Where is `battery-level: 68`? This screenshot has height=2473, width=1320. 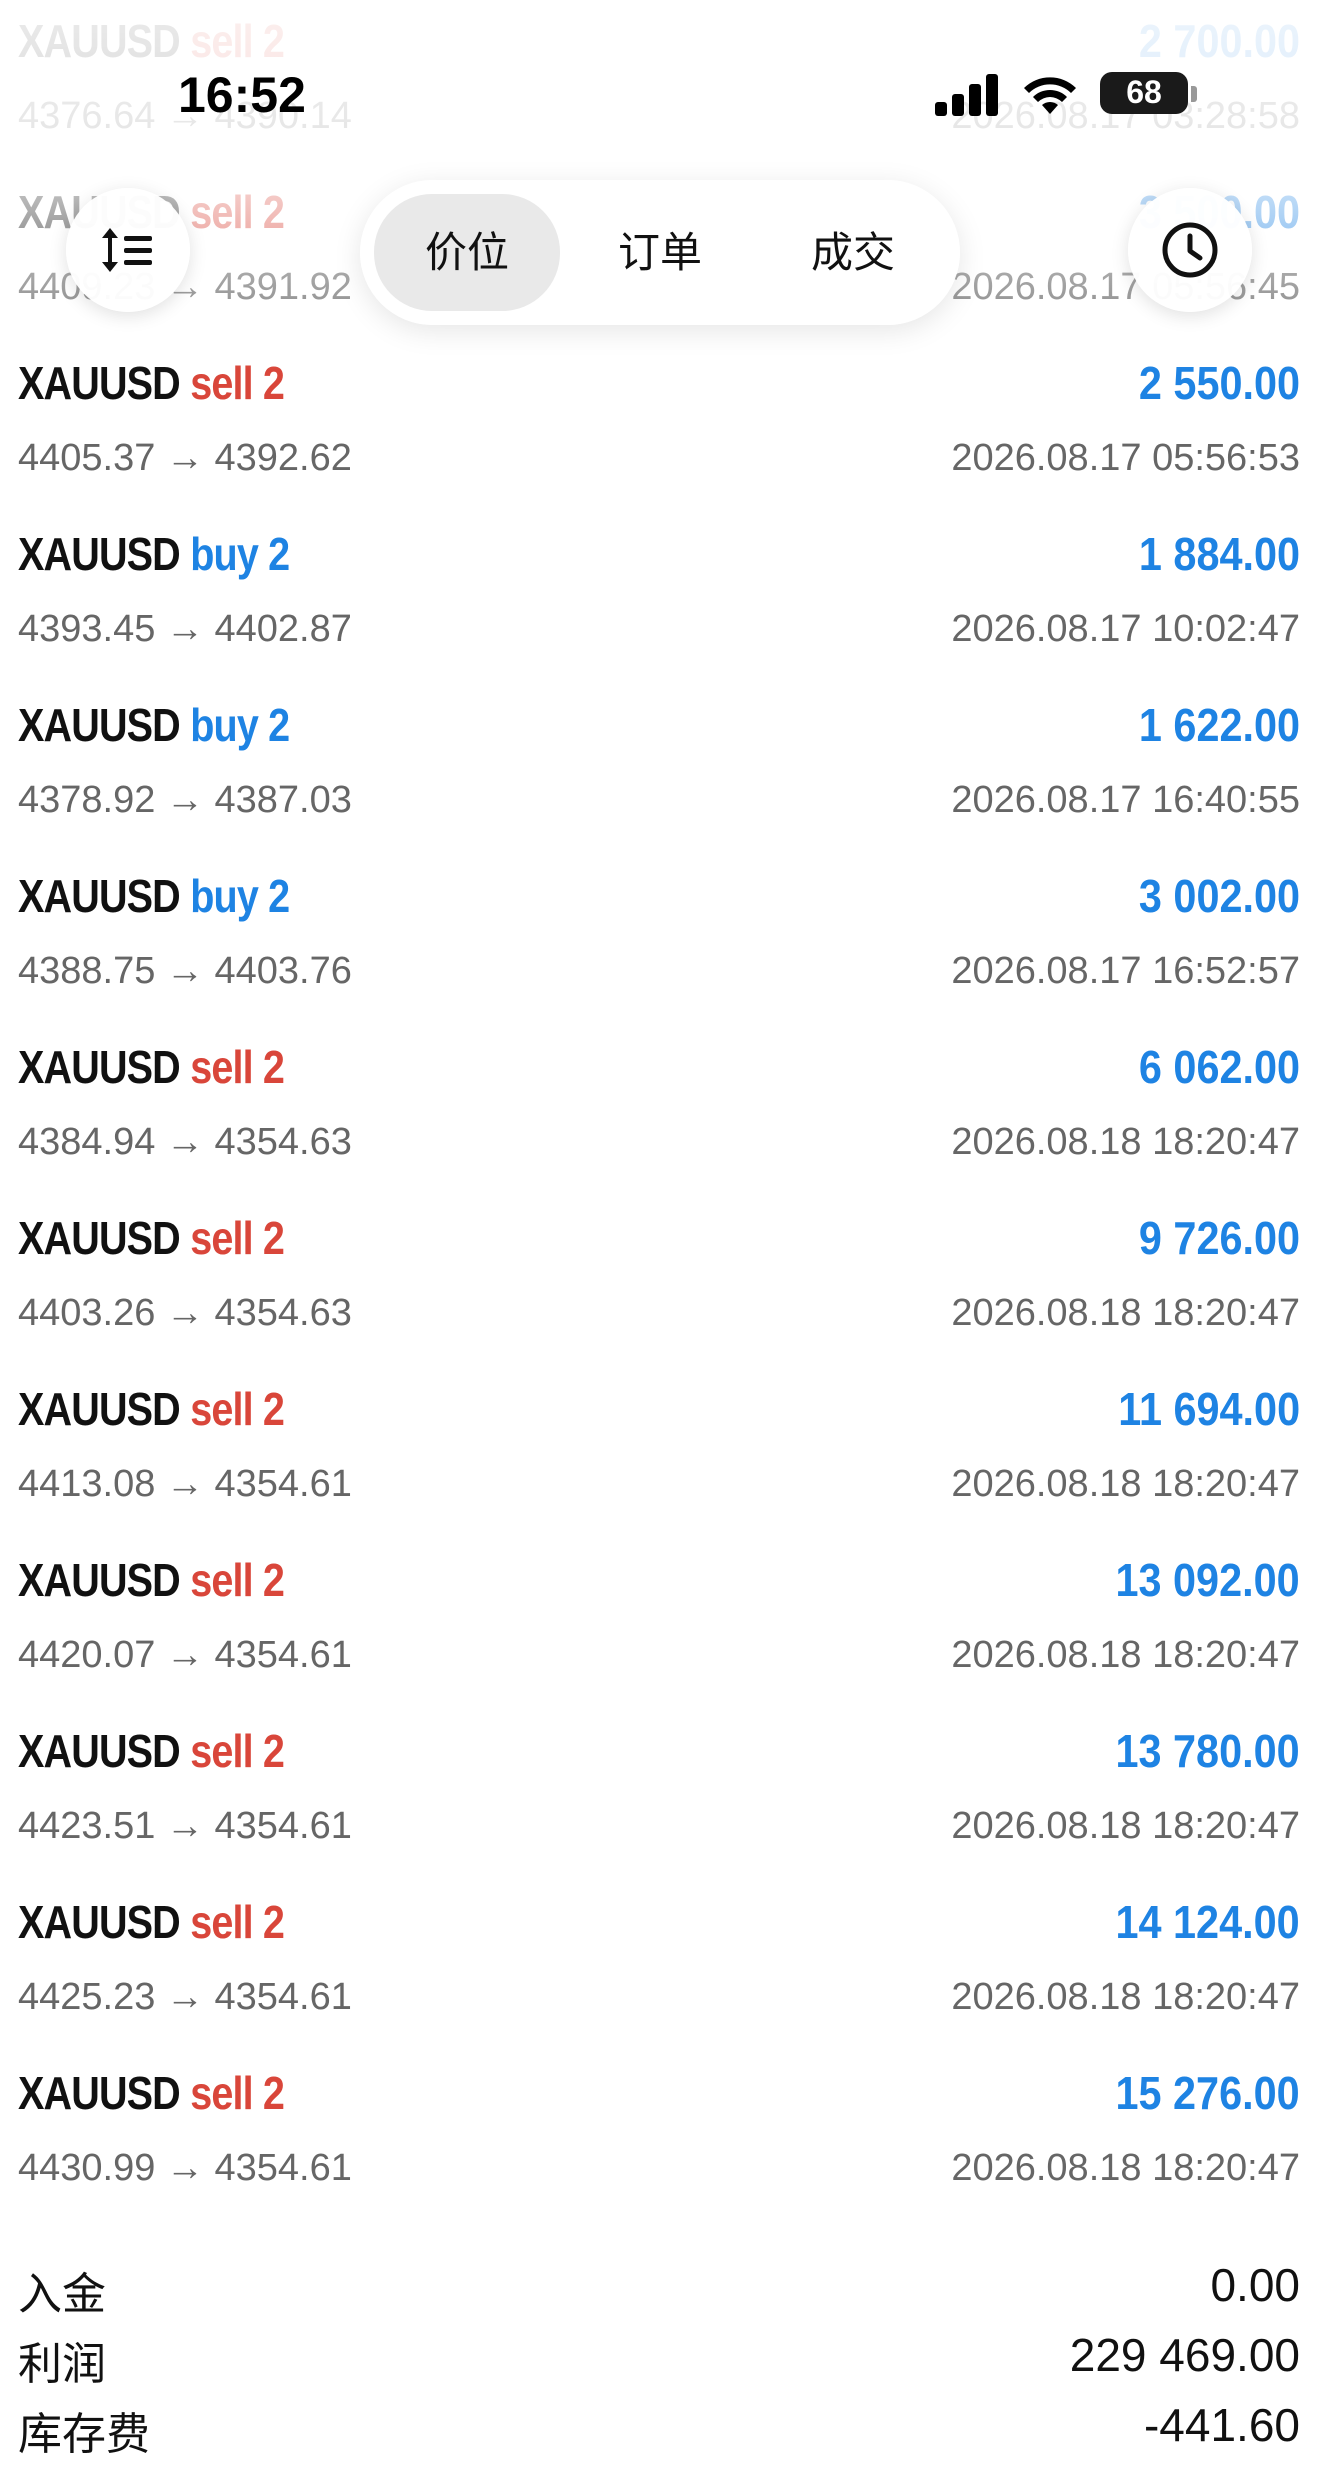 battery-level: 68 is located at coordinates (1144, 92).